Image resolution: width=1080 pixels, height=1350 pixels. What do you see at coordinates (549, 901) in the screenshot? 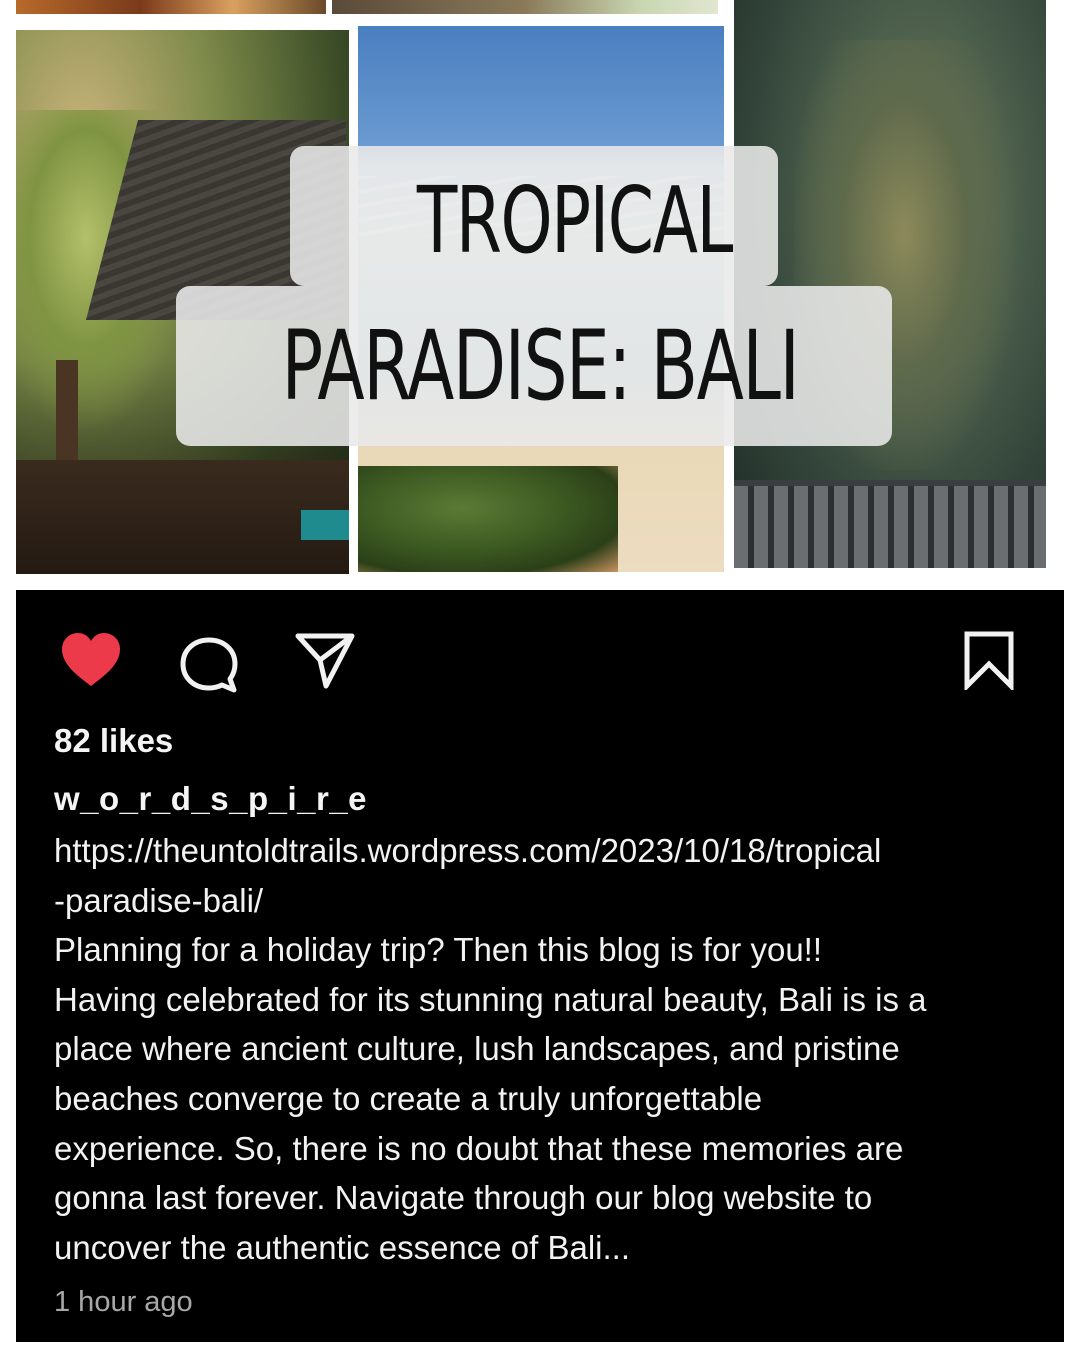
I see `caption-link-line-2: -paradise-bali/` at bounding box center [549, 901].